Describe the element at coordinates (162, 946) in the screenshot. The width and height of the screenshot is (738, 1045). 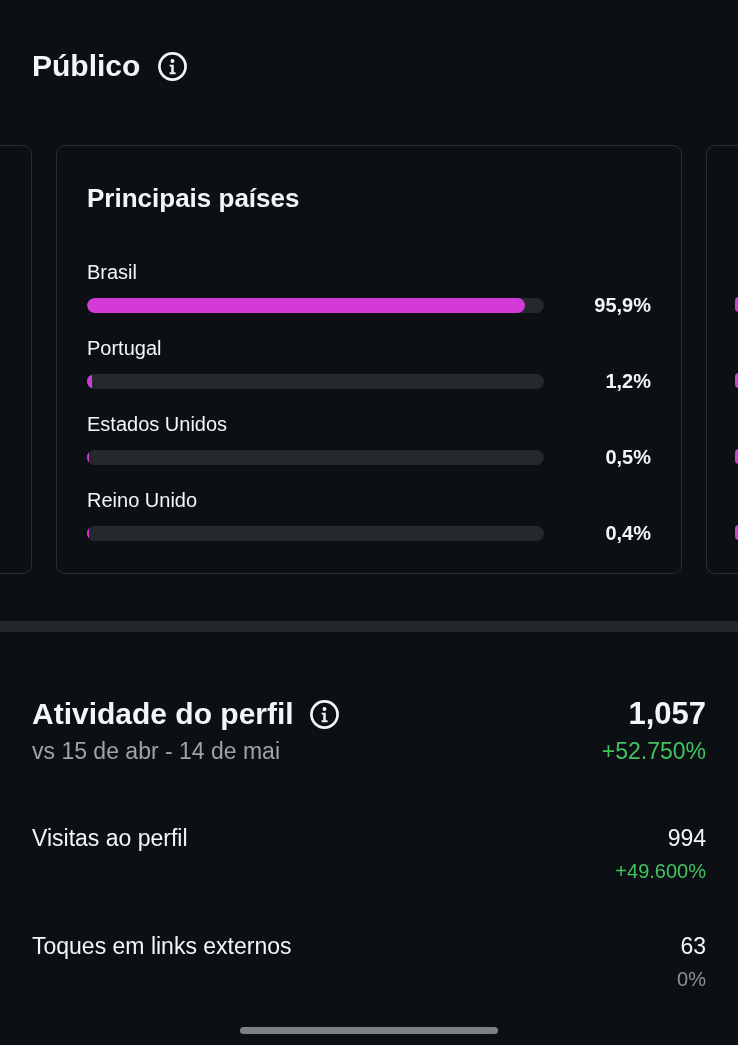
I see `metric-label: Toques em links externos` at that location.